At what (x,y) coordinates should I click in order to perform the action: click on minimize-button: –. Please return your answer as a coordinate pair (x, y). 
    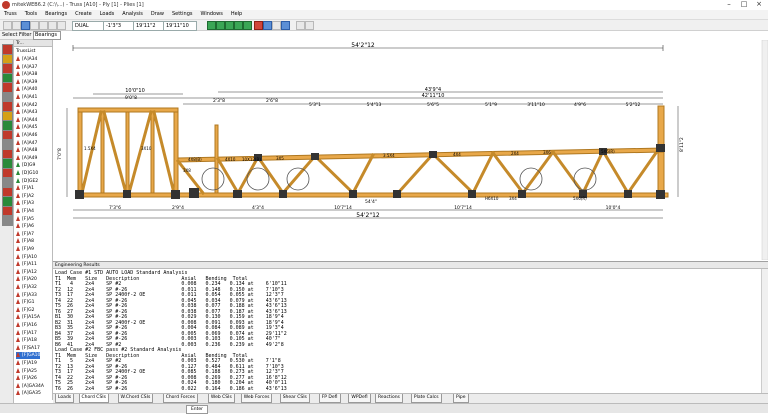
    Looking at the image, I should click on (729, 4).